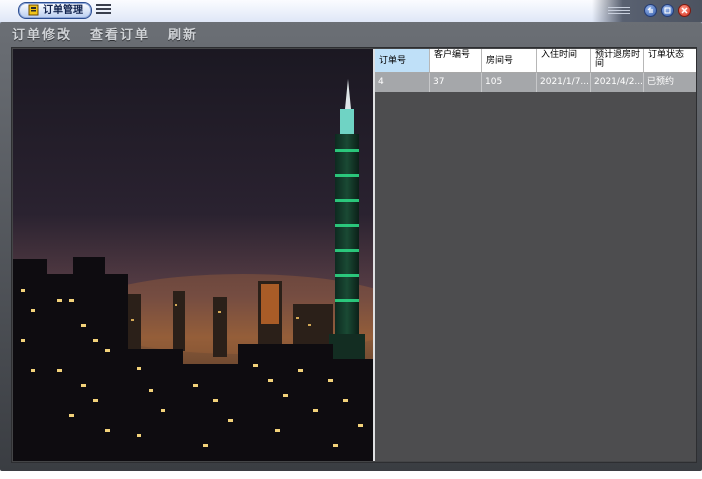  What do you see at coordinates (351, 475) in the screenshot?
I see `bottom-border` at bounding box center [351, 475].